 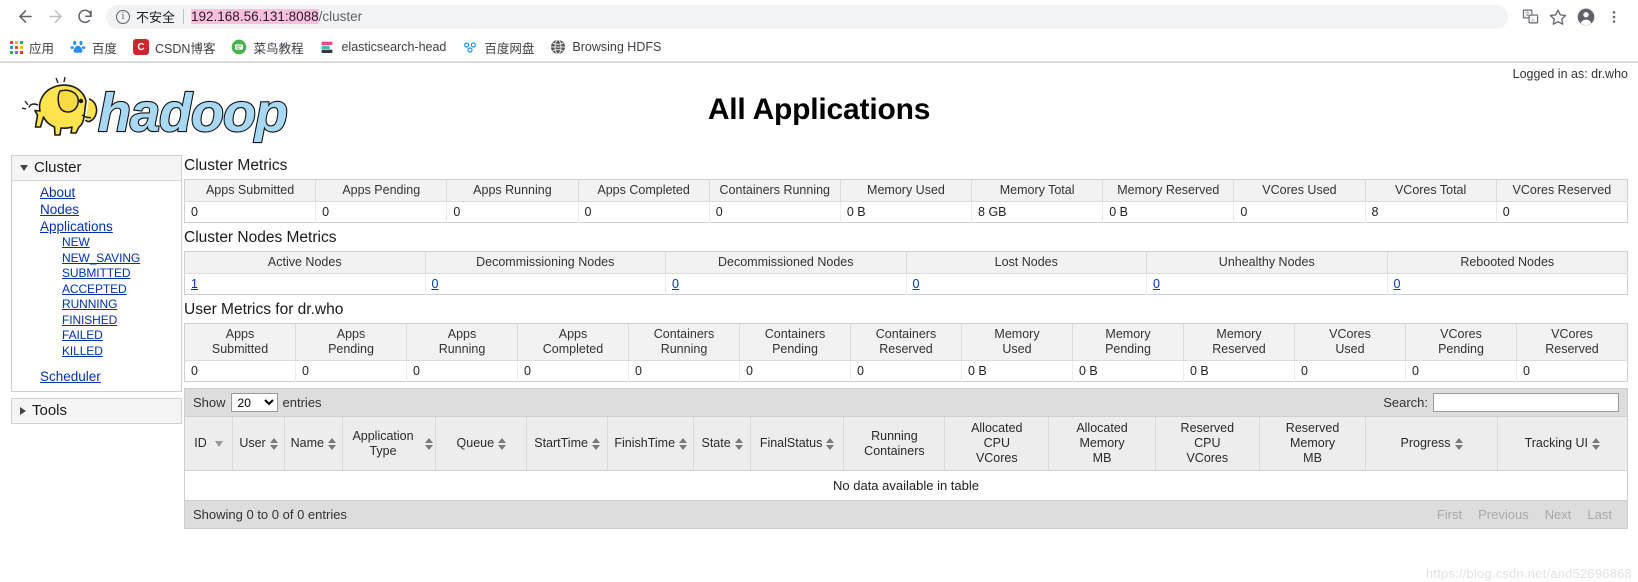 I want to click on col-user-vcores-reserved: VCores Reserved, so click(x=1572, y=342).